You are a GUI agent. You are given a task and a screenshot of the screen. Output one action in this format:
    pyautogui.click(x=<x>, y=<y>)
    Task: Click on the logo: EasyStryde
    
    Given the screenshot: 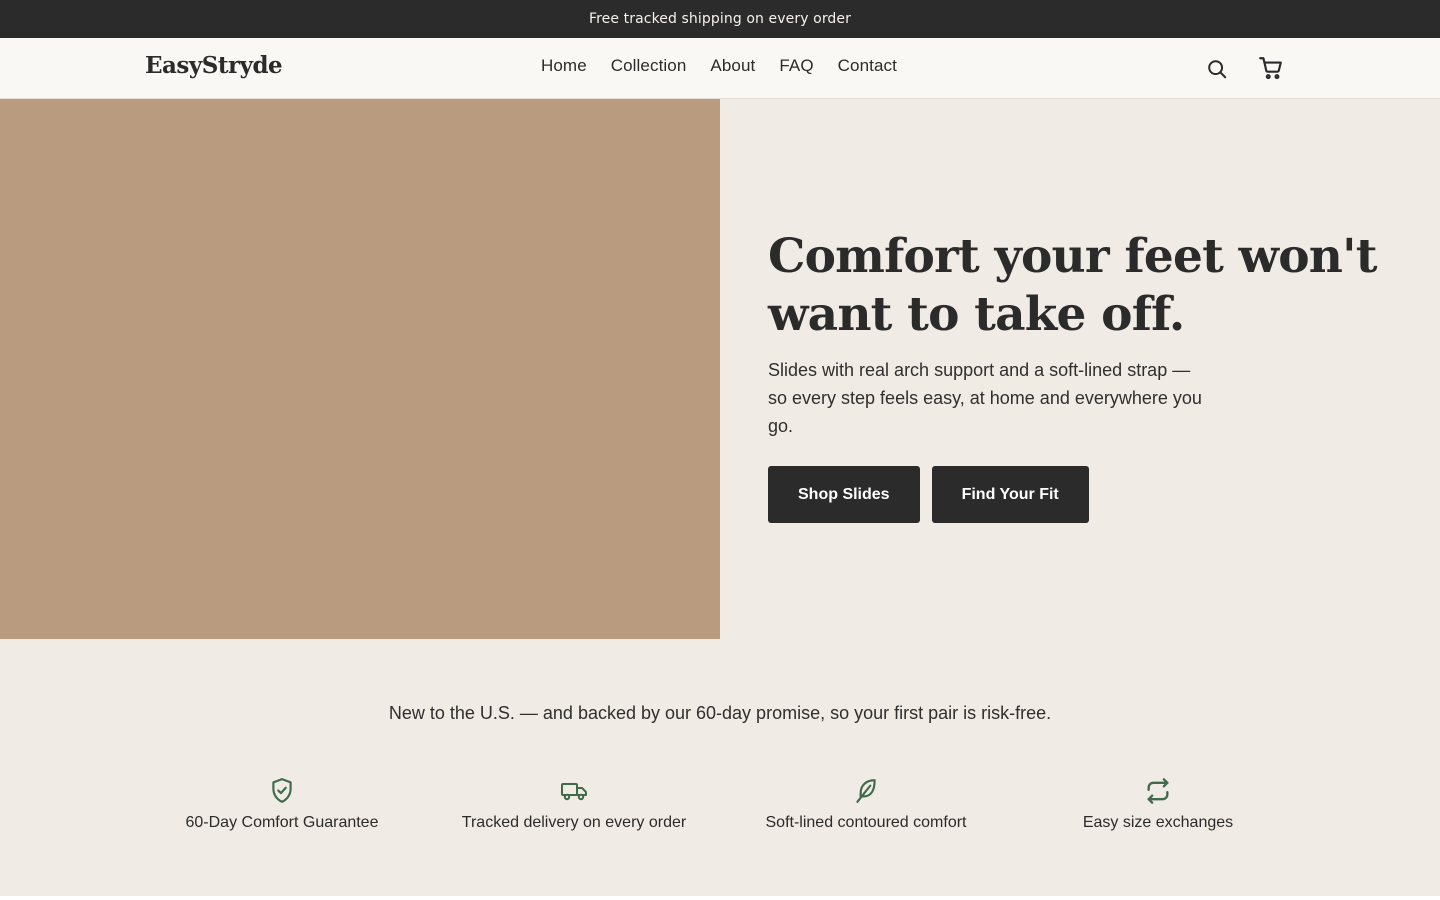 What is the action you would take?
    pyautogui.click(x=214, y=65)
    